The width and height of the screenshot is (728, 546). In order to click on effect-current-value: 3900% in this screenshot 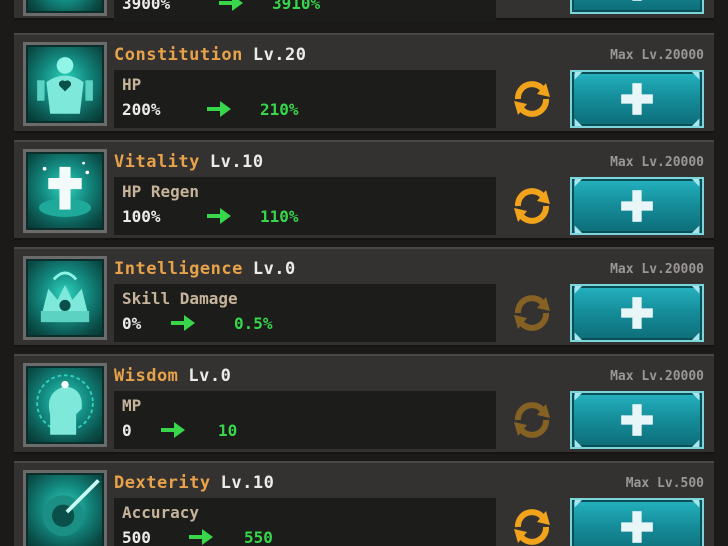, I will do `click(146, 6)`.